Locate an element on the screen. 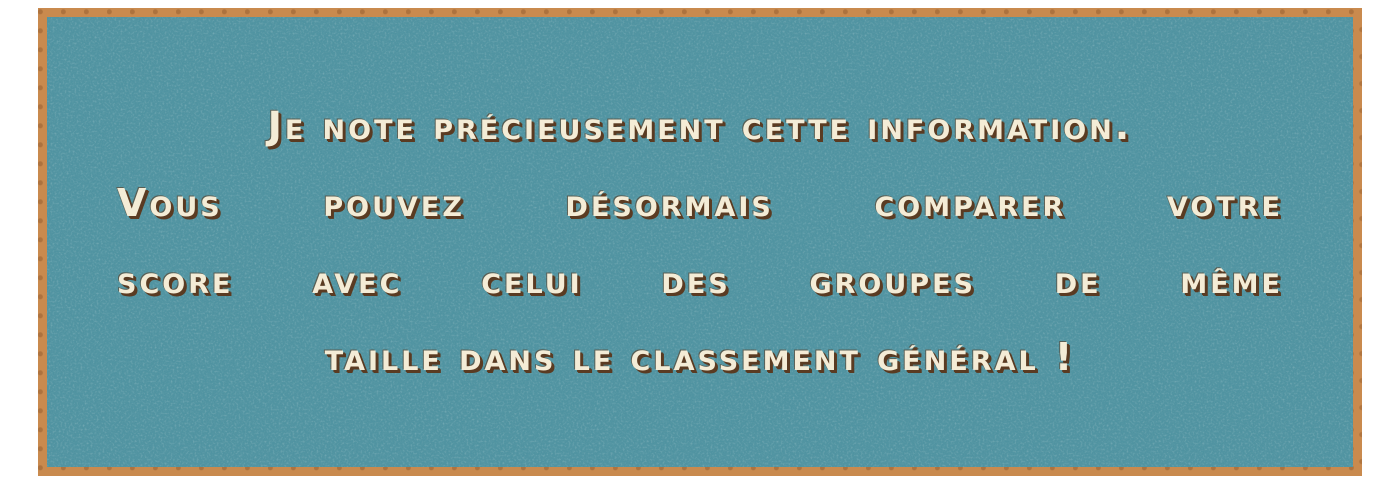 The width and height of the screenshot is (1400, 484). message-line-2: Vous pouvez désormais comparer votre is located at coordinates (700, 203).